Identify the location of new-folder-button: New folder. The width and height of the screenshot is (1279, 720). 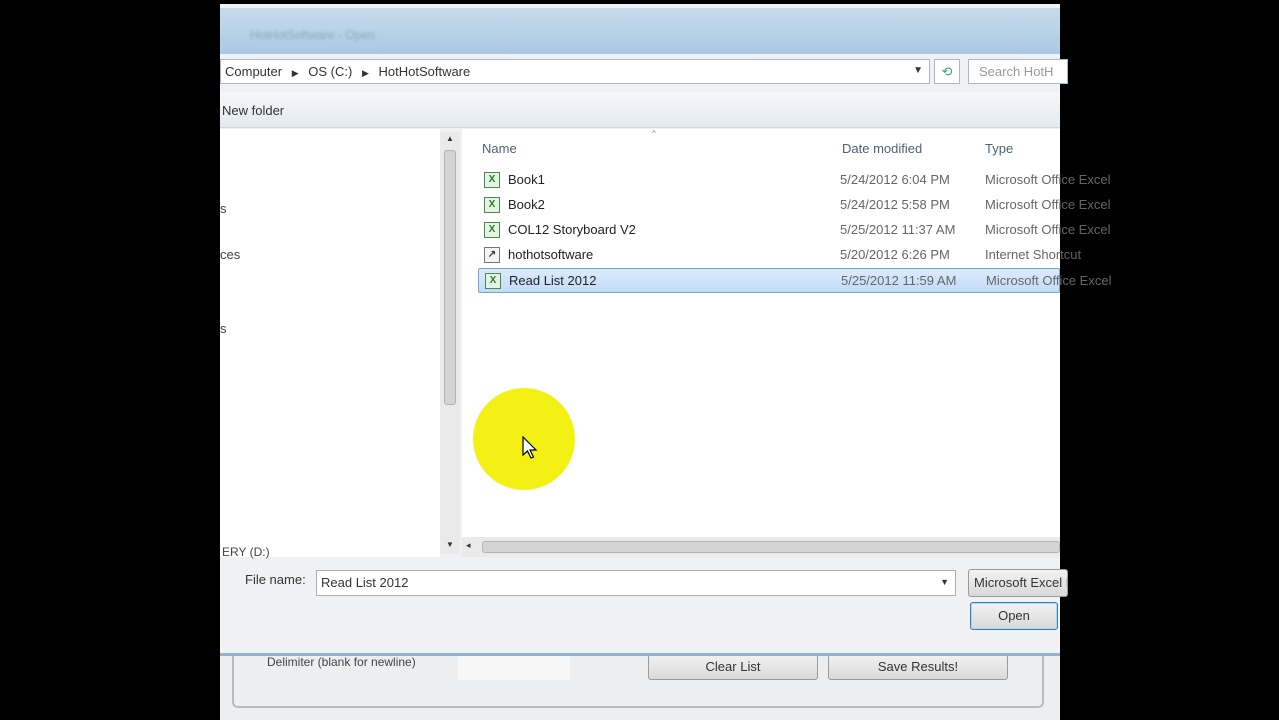
(253, 110).